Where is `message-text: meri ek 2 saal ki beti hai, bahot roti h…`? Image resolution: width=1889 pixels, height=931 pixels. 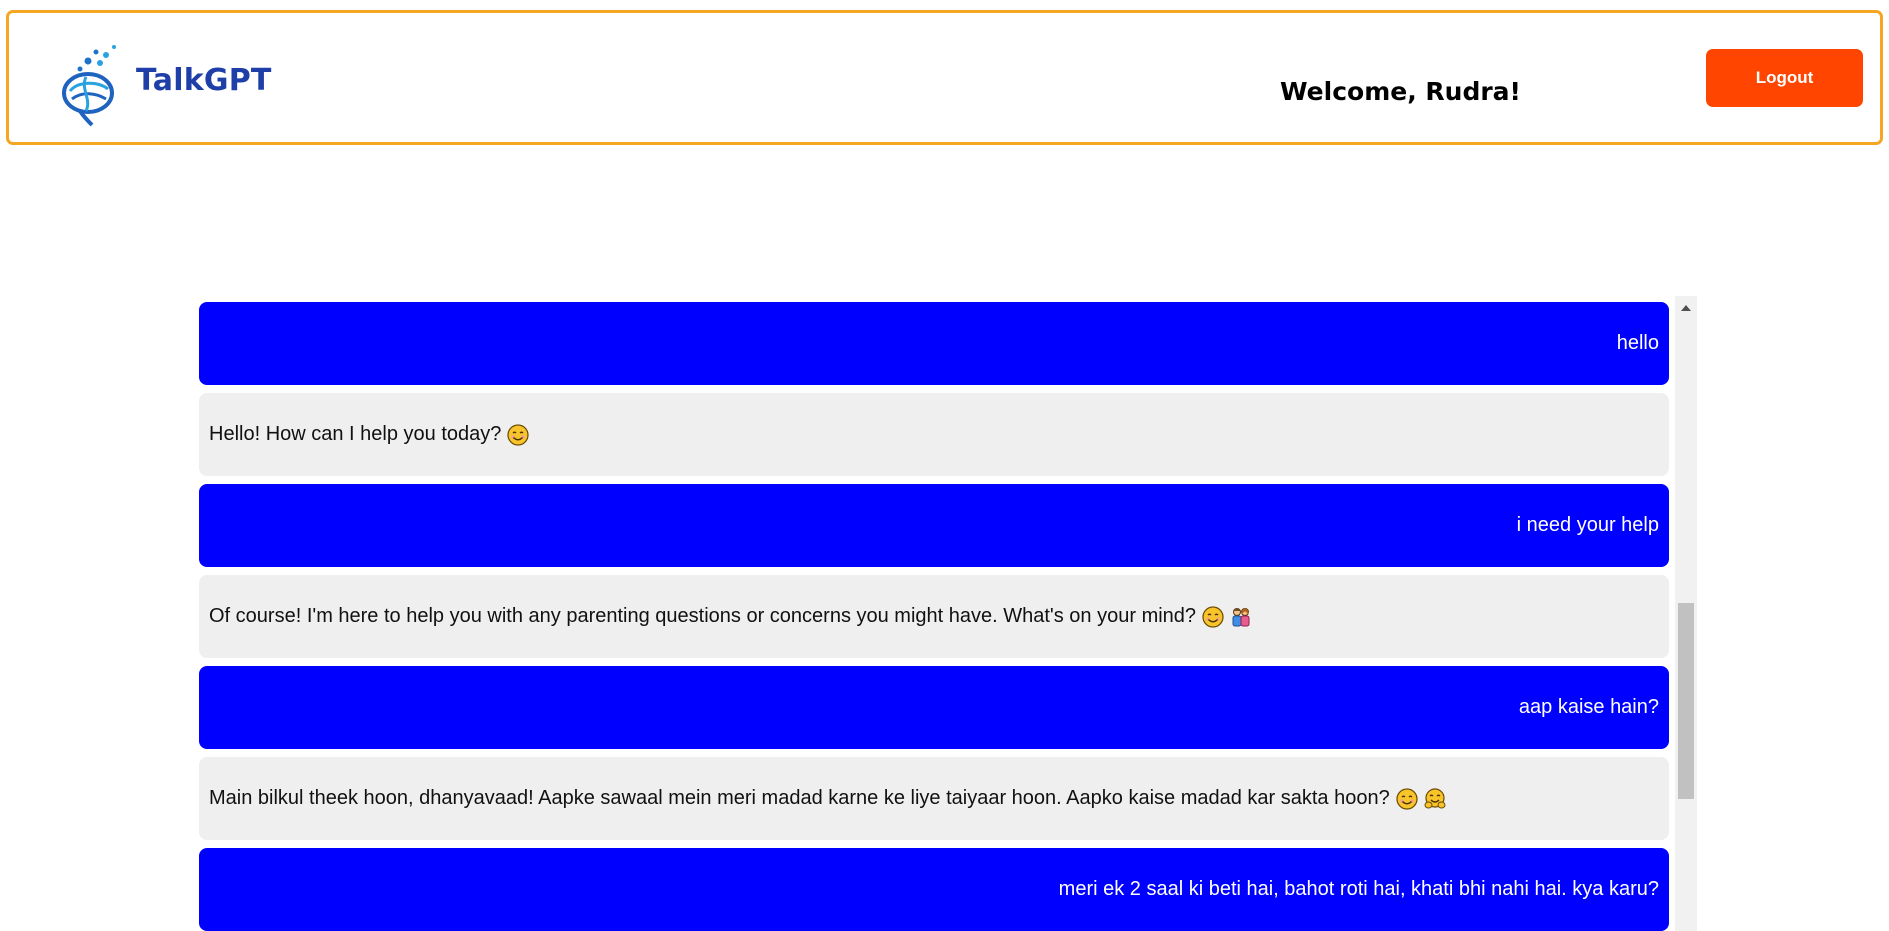
message-text: meri ek 2 saal ki beti hai, bahot roti h… is located at coordinates (1358, 889).